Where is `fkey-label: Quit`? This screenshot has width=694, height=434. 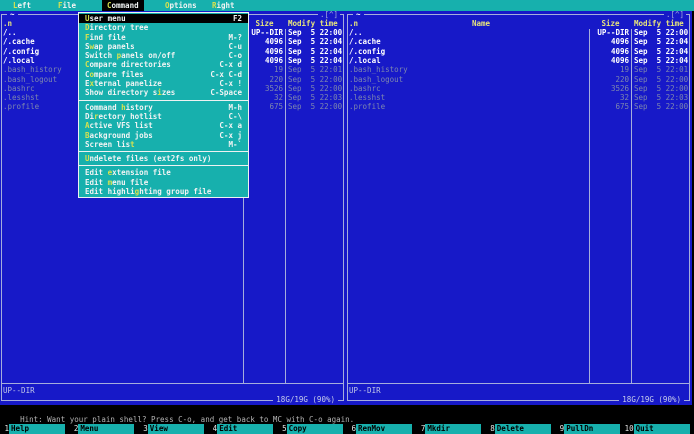
fkey-label: Quit is located at coordinates (661, 429).